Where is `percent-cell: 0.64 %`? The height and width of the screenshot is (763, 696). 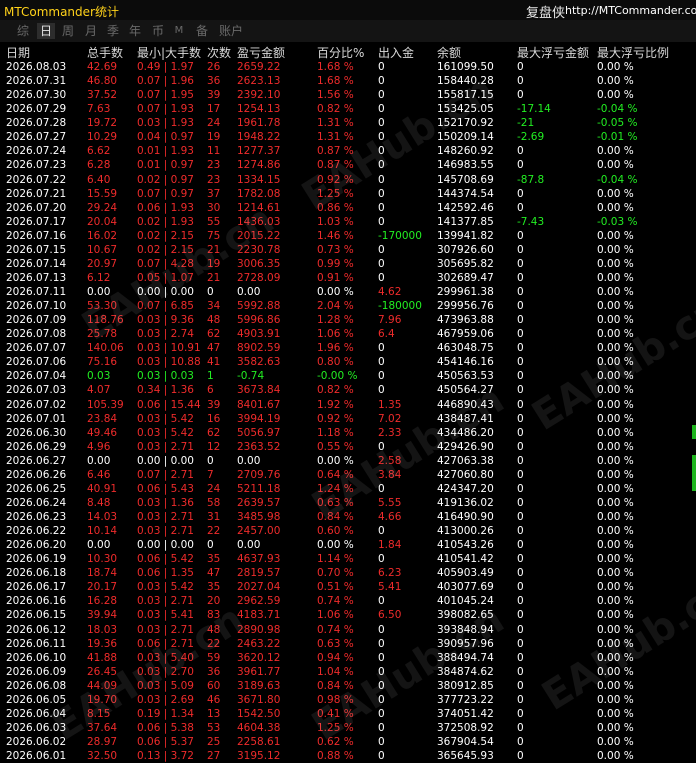 percent-cell: 0.64 % is located at coordinates (335, 474).